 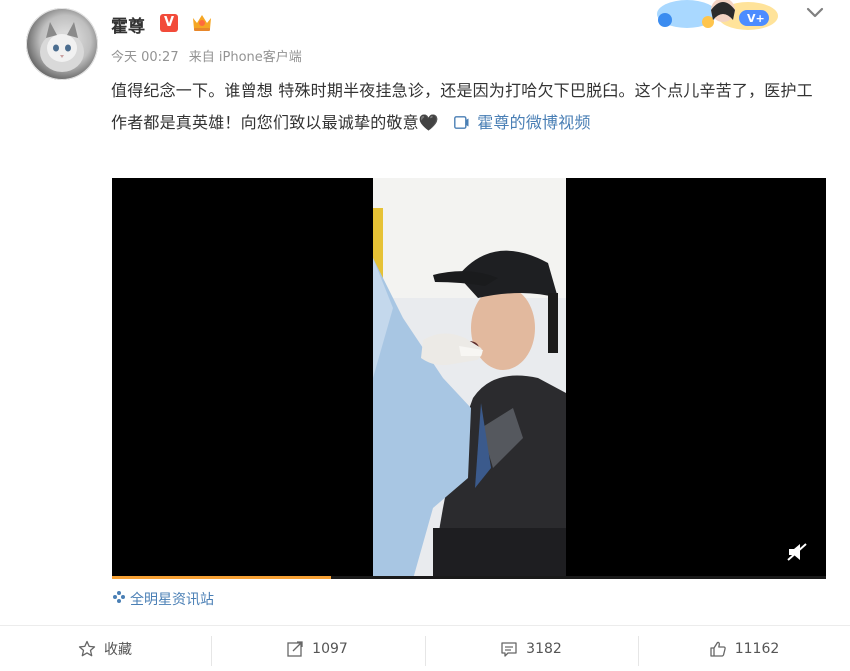 I want to click on star-icon, so click(x=87, y=648).